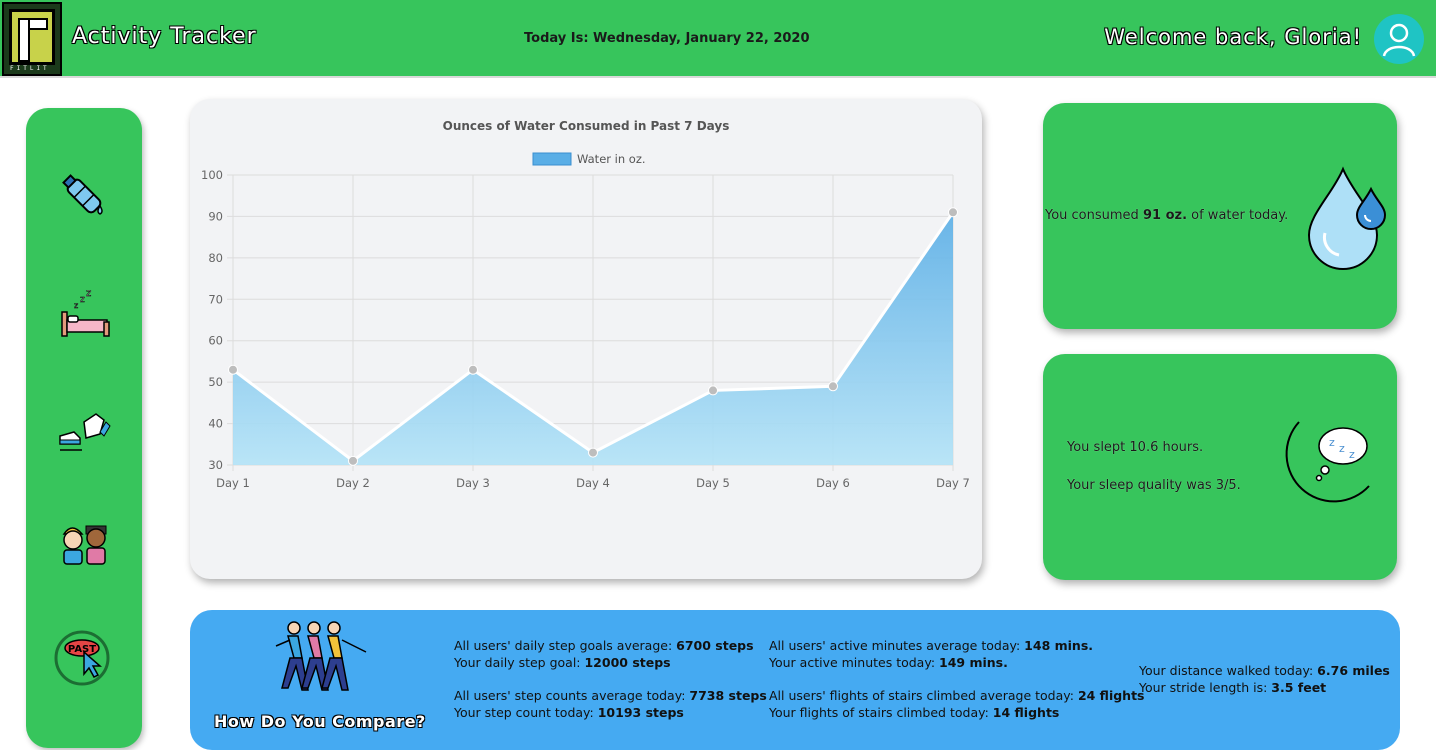 The width and height of the screenshot is (1436, 750). Describe the element at coordinates (30, 68) in the screenshot. I see `logo-text: FITLIT` at that location.